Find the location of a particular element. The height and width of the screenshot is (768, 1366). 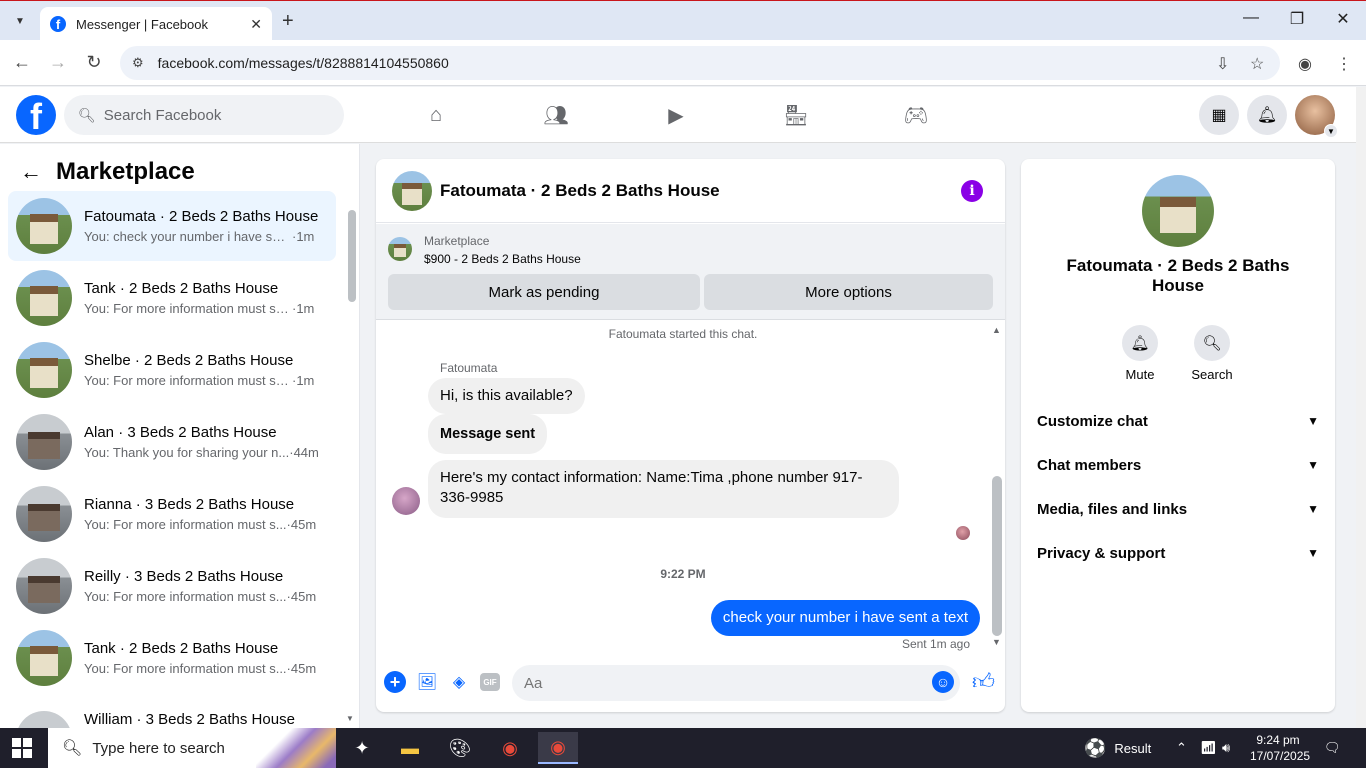

conversation-list-scrollbar: ▼ is located at coordinates (350, 465).